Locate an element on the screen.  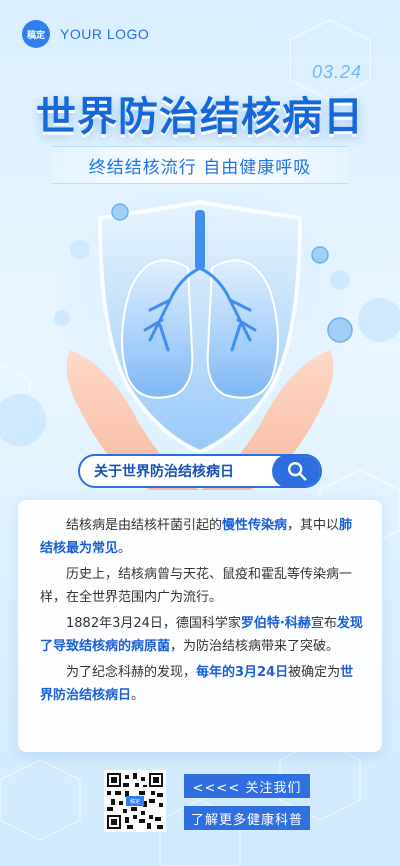
text: 为了纪念科赫的发现， is located at coordinates (131, 672).